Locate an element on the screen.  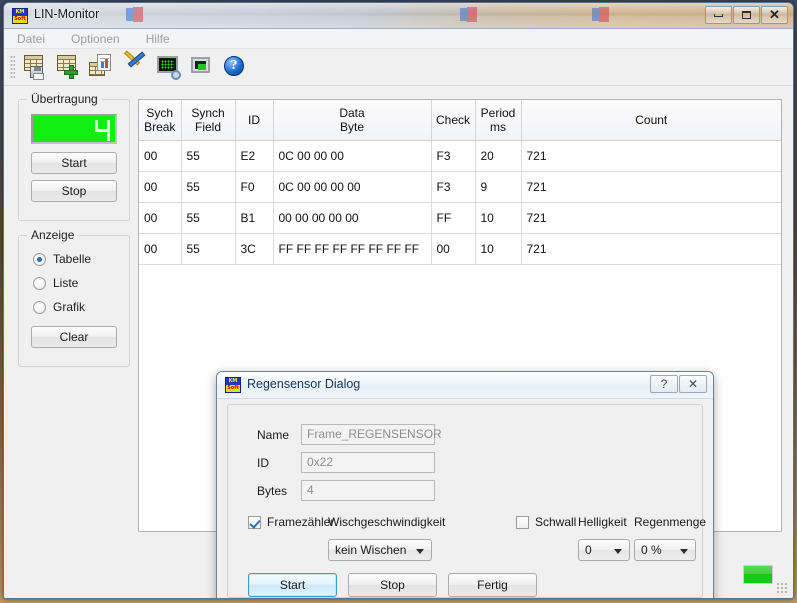
cell-id: F0 is located at coordinates (254, 187).